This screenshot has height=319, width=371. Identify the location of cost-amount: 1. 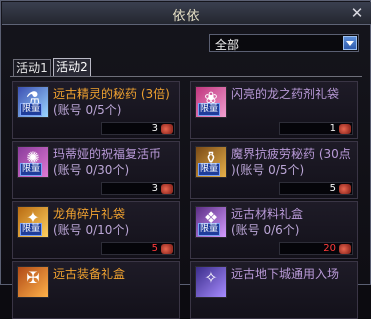
(332, 128).